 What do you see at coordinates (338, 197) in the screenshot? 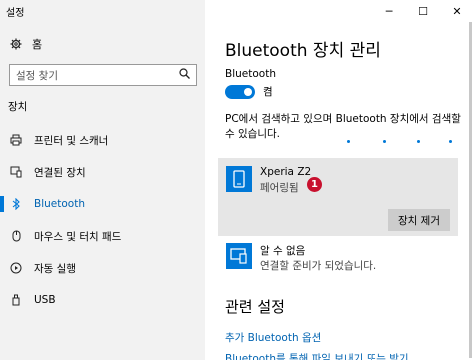
I see `device-item-xperia: Xperia Z2 페어링됨 1 장치 제거` at bounding box center [338, 197].